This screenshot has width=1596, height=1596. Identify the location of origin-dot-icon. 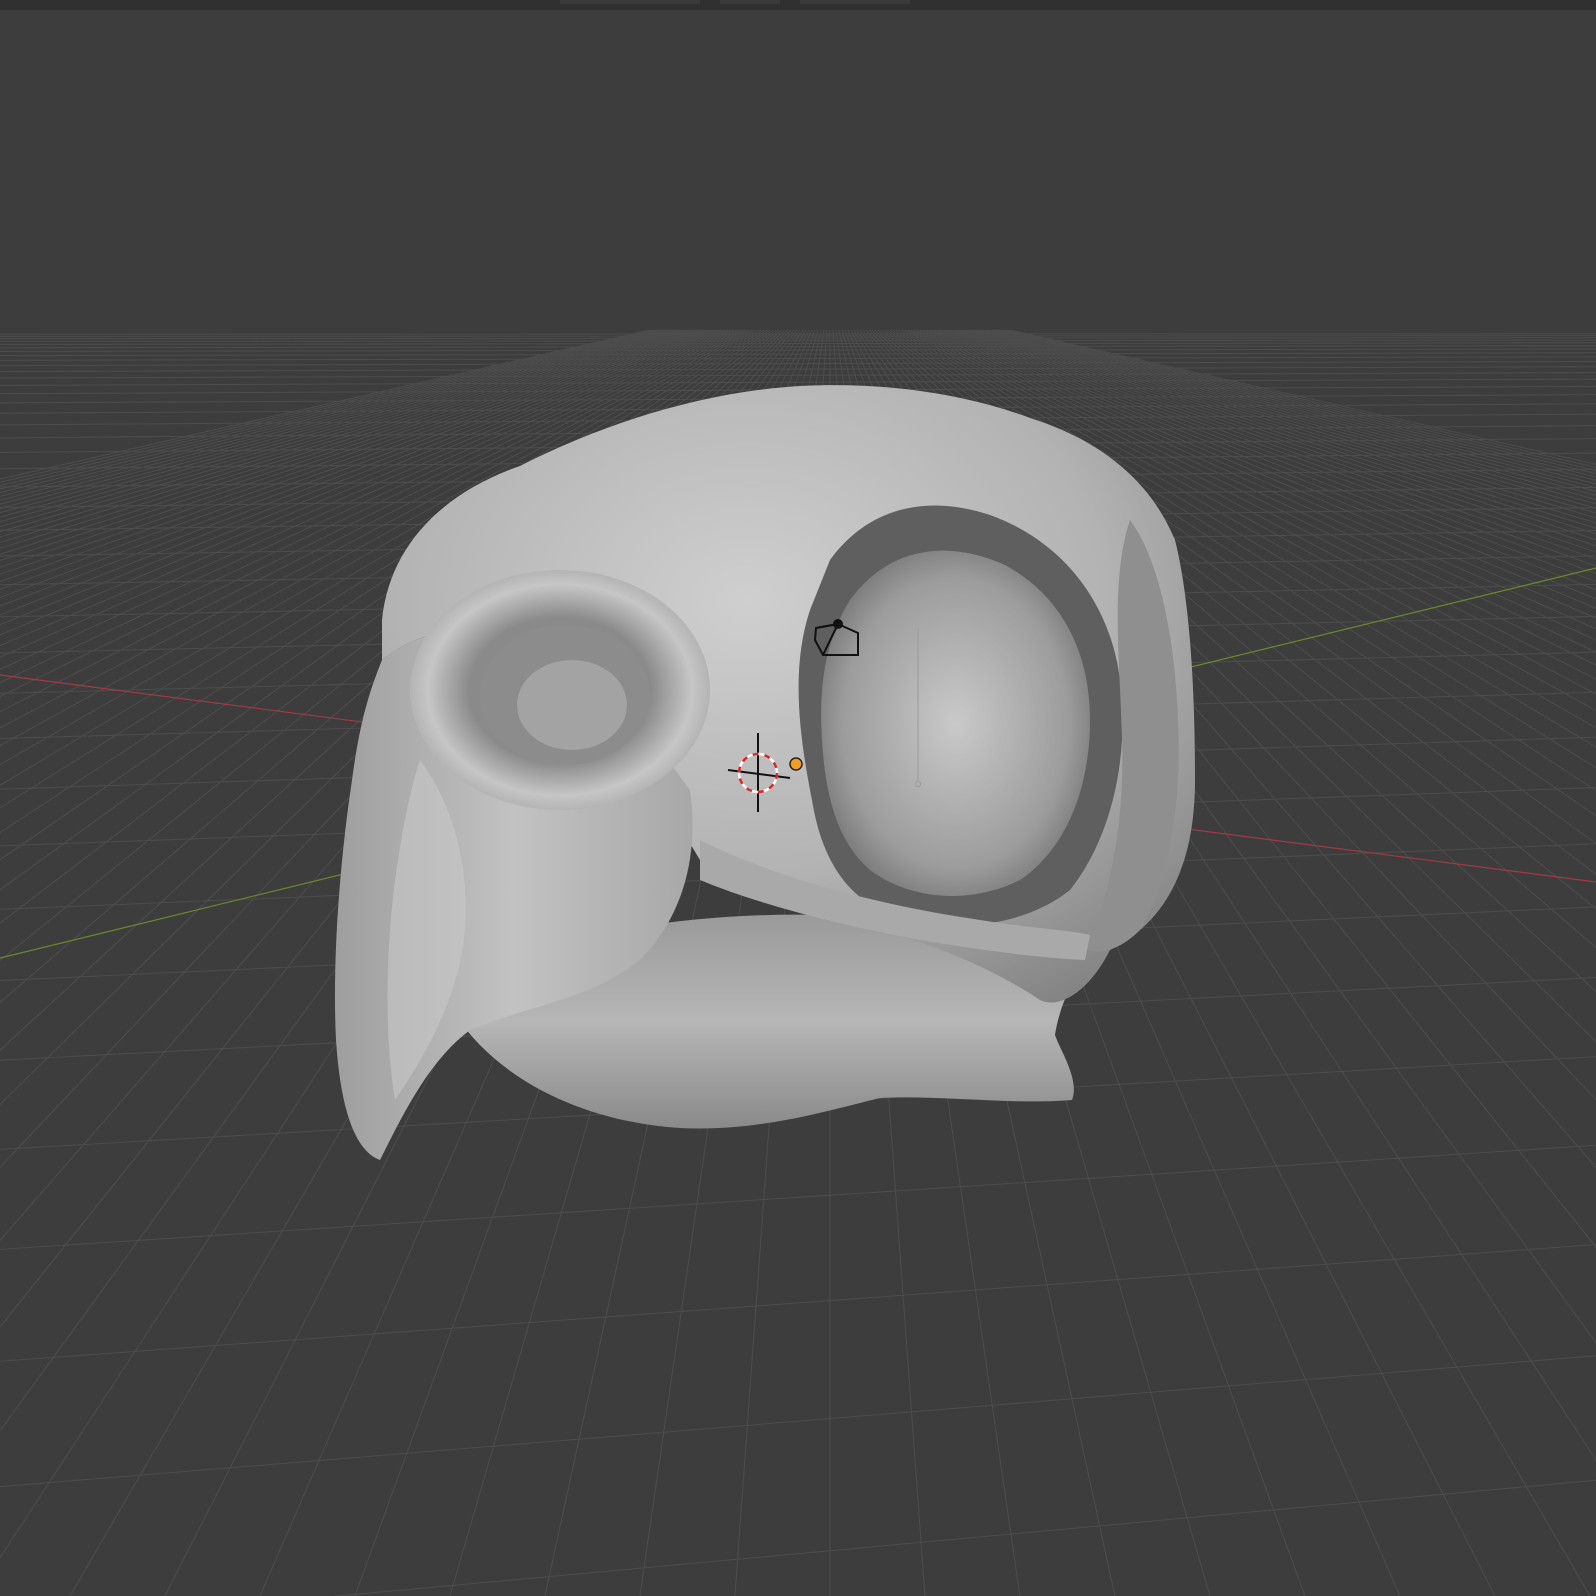
(796, 764).